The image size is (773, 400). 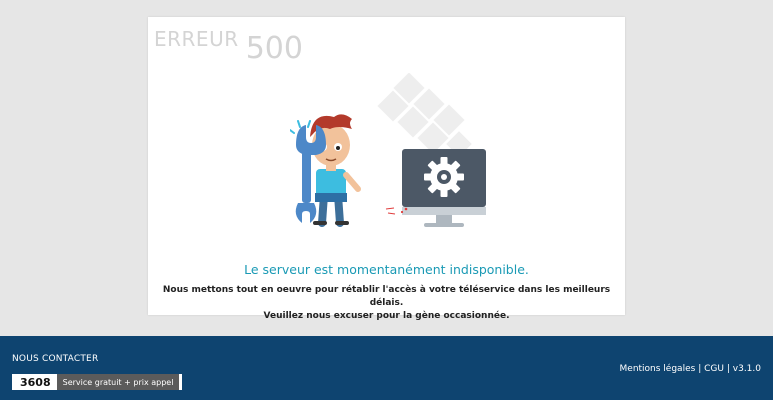 I want to click on footer-links: Mentions légales | CGU | v3.1.0, so click(x=690, y=369).